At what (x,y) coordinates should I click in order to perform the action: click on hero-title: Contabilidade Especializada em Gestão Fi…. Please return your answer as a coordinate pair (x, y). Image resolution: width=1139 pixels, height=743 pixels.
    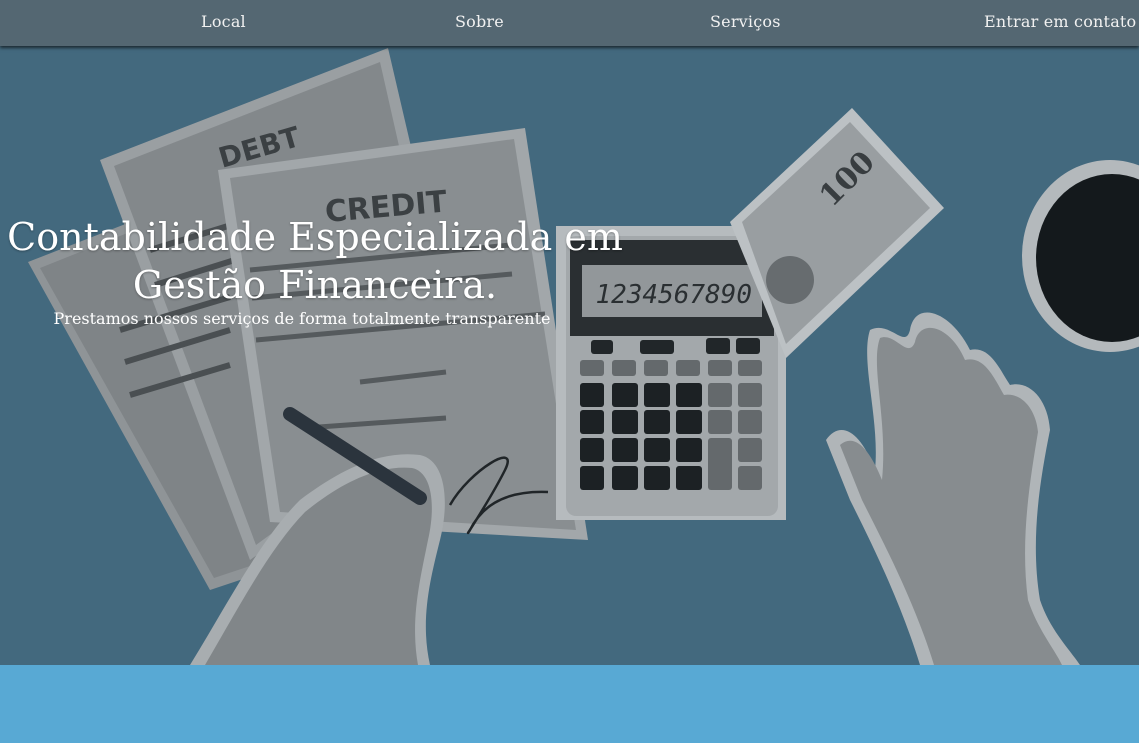
    Looking at the image, I should click on (315, 261).